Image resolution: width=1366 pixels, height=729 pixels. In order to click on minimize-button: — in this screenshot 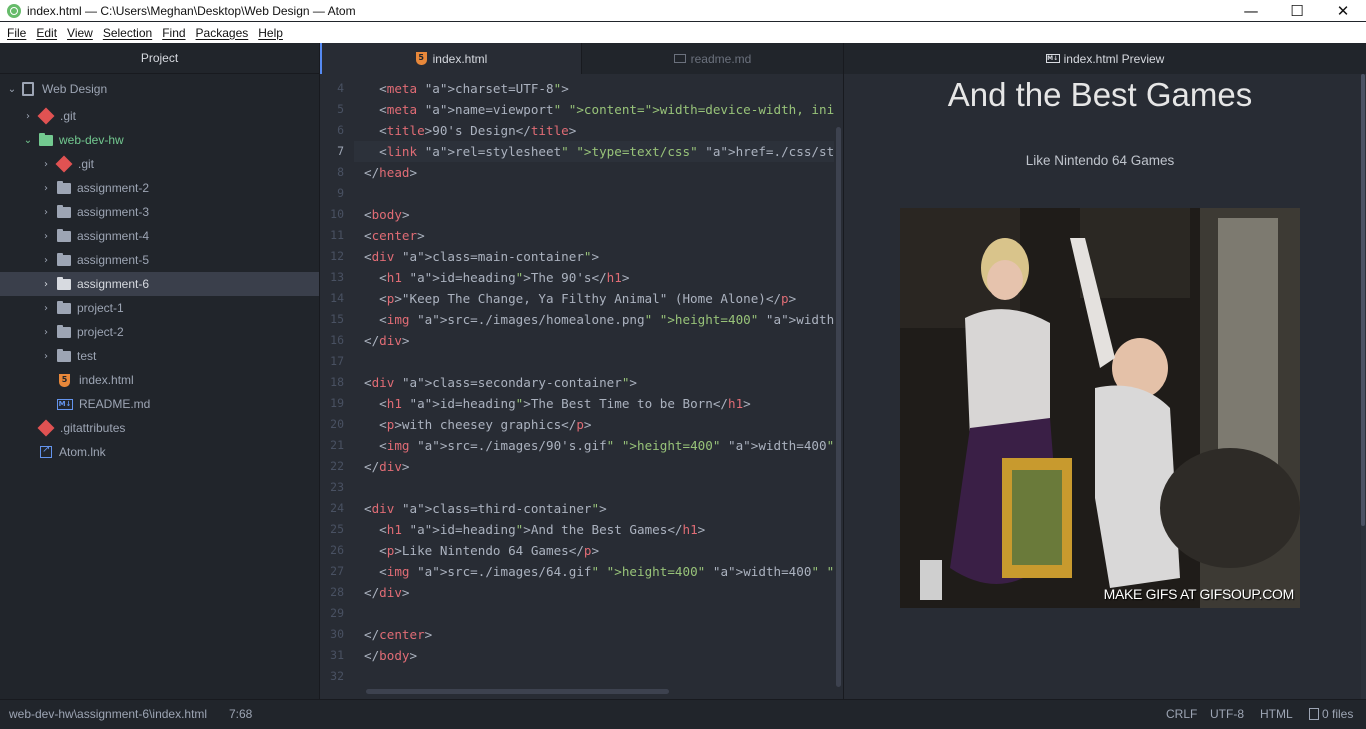, I will do `click(1251, 10)`.